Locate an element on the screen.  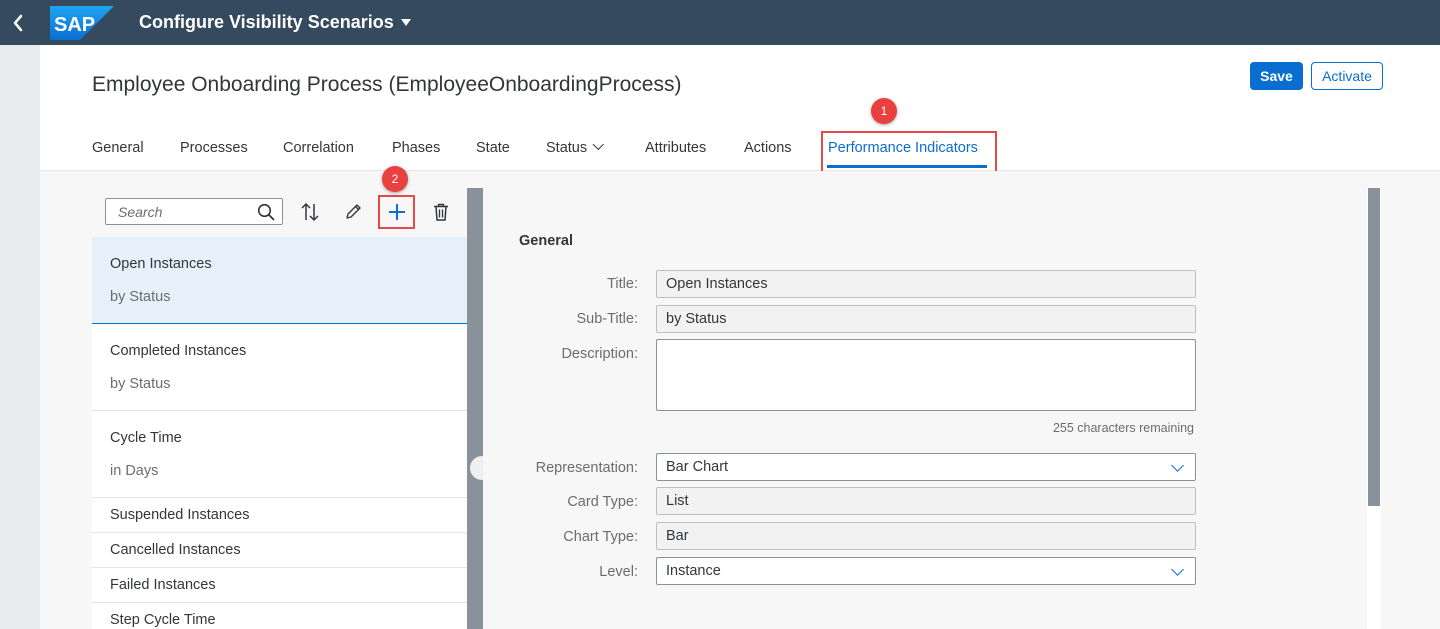
edit-button is located at coordinates (353, 212).